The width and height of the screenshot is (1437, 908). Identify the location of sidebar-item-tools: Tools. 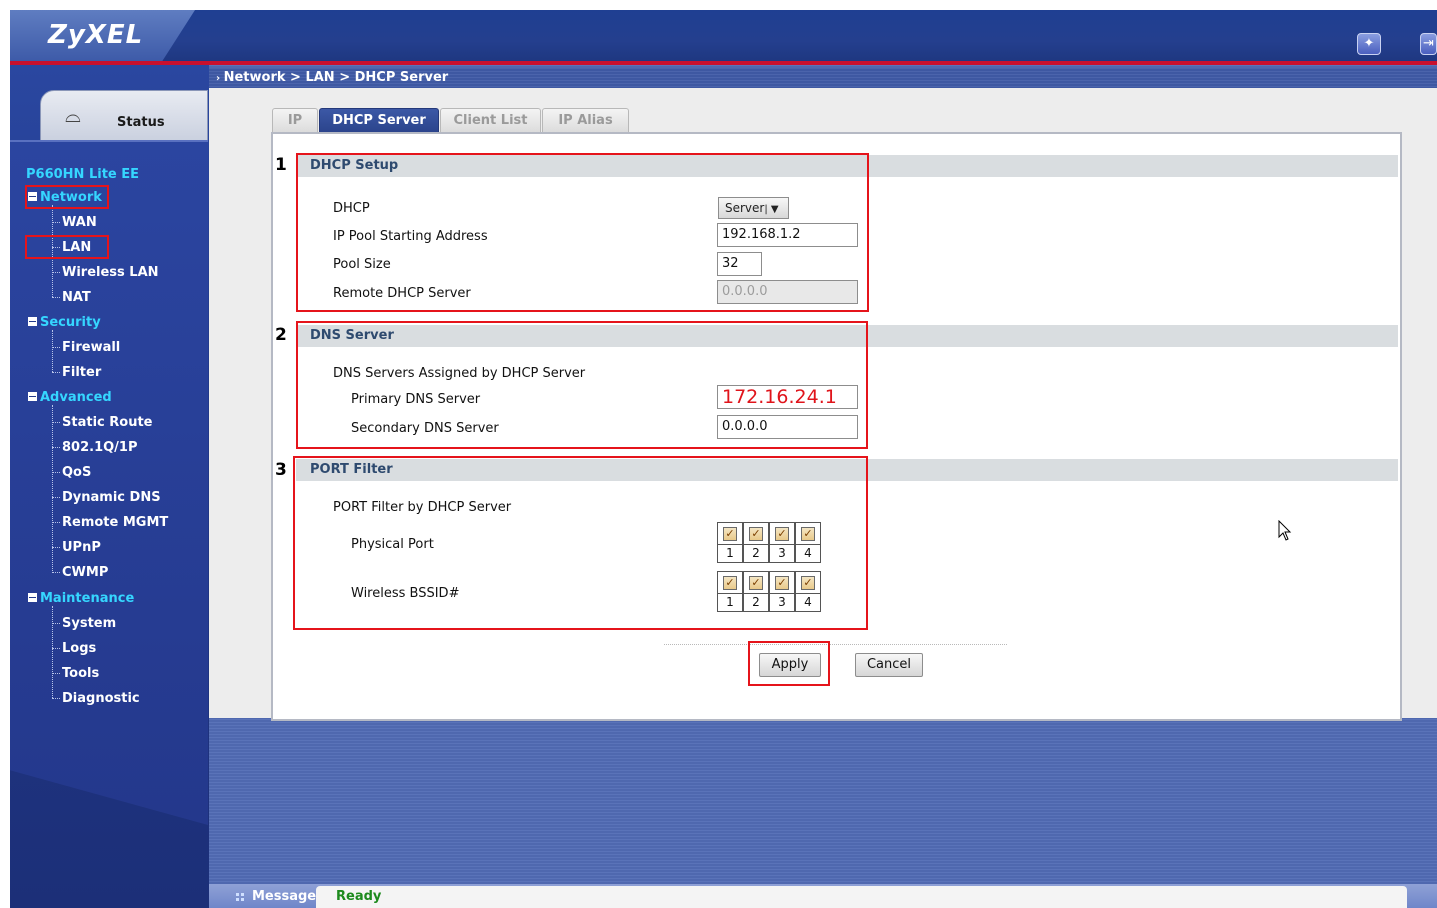
(80, 673).